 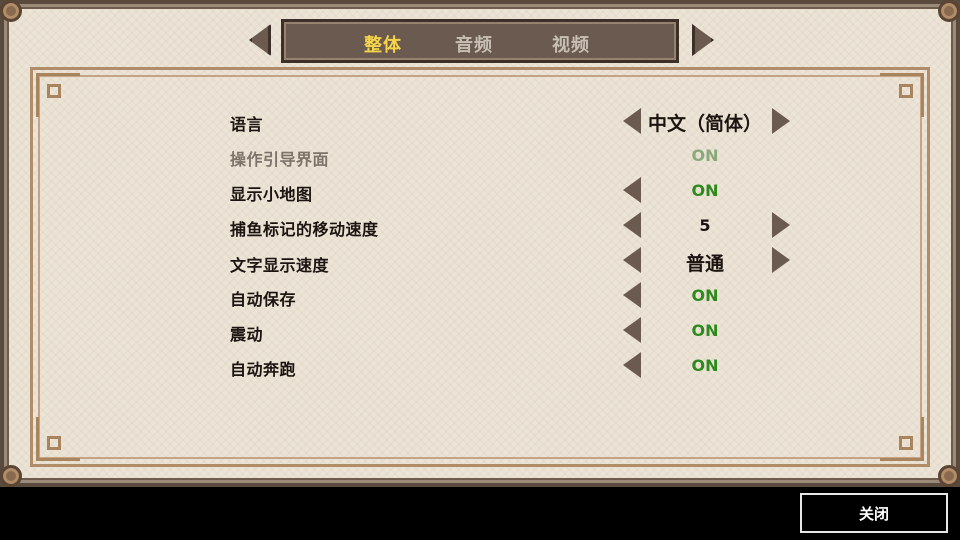 What do you see at coordinates (902, 439) in the screenshot?
I see `frame-corner-ornament-br` at bounding box center [902, 439].